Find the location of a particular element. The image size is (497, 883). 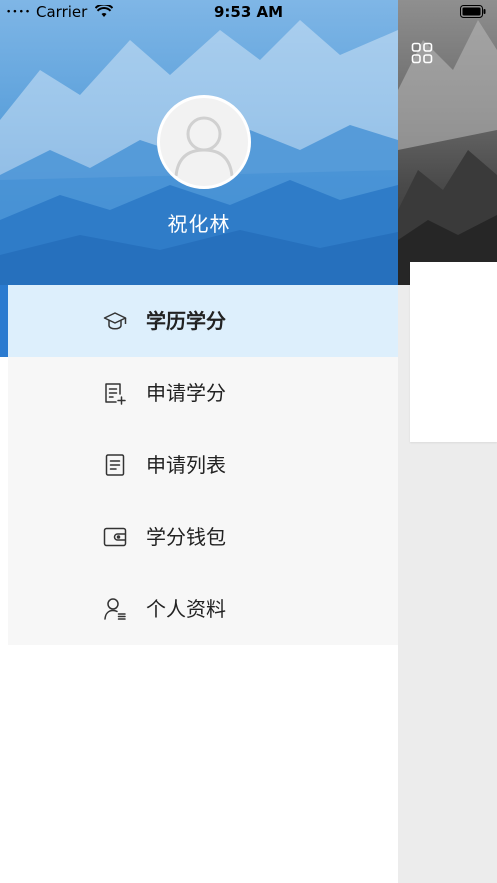

menu-item-label: 申请列表 is located at coordinates (186, 465).